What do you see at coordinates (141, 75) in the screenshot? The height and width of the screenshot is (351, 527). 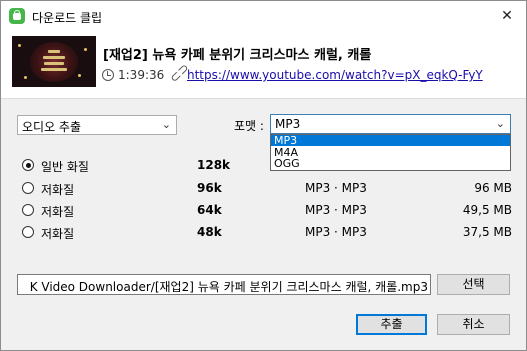 I see `video-duration: 1:39:36` at bounding box center [141, 75].